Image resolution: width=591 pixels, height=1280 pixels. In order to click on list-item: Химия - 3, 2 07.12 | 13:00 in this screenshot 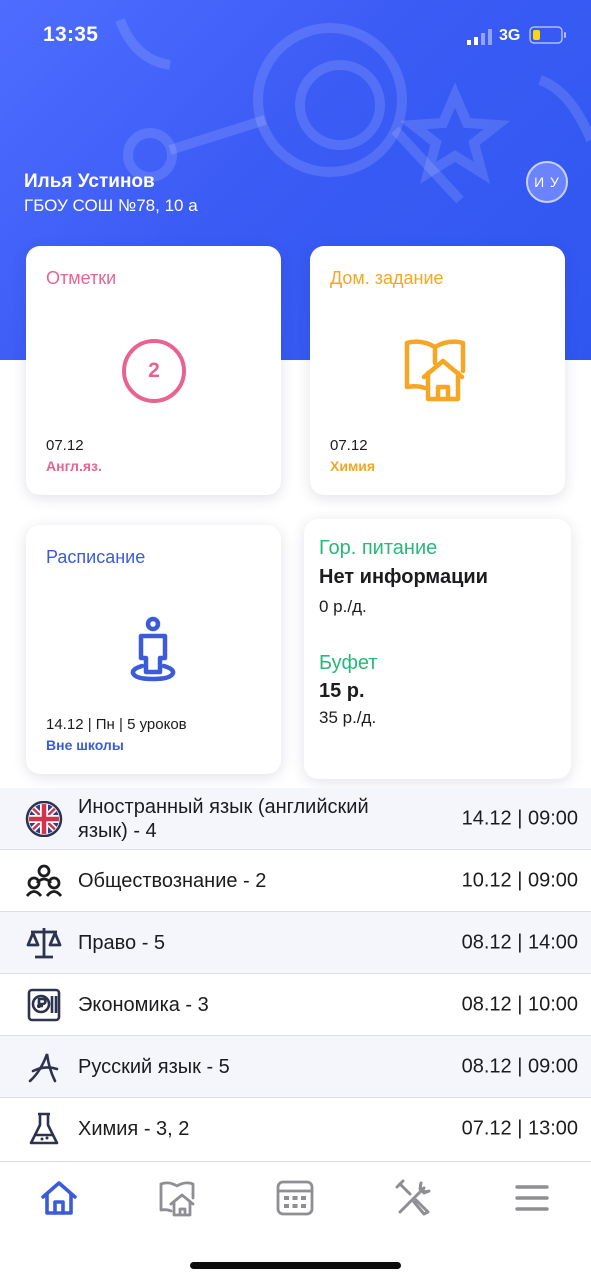, I will do `click(295, 1129)`.